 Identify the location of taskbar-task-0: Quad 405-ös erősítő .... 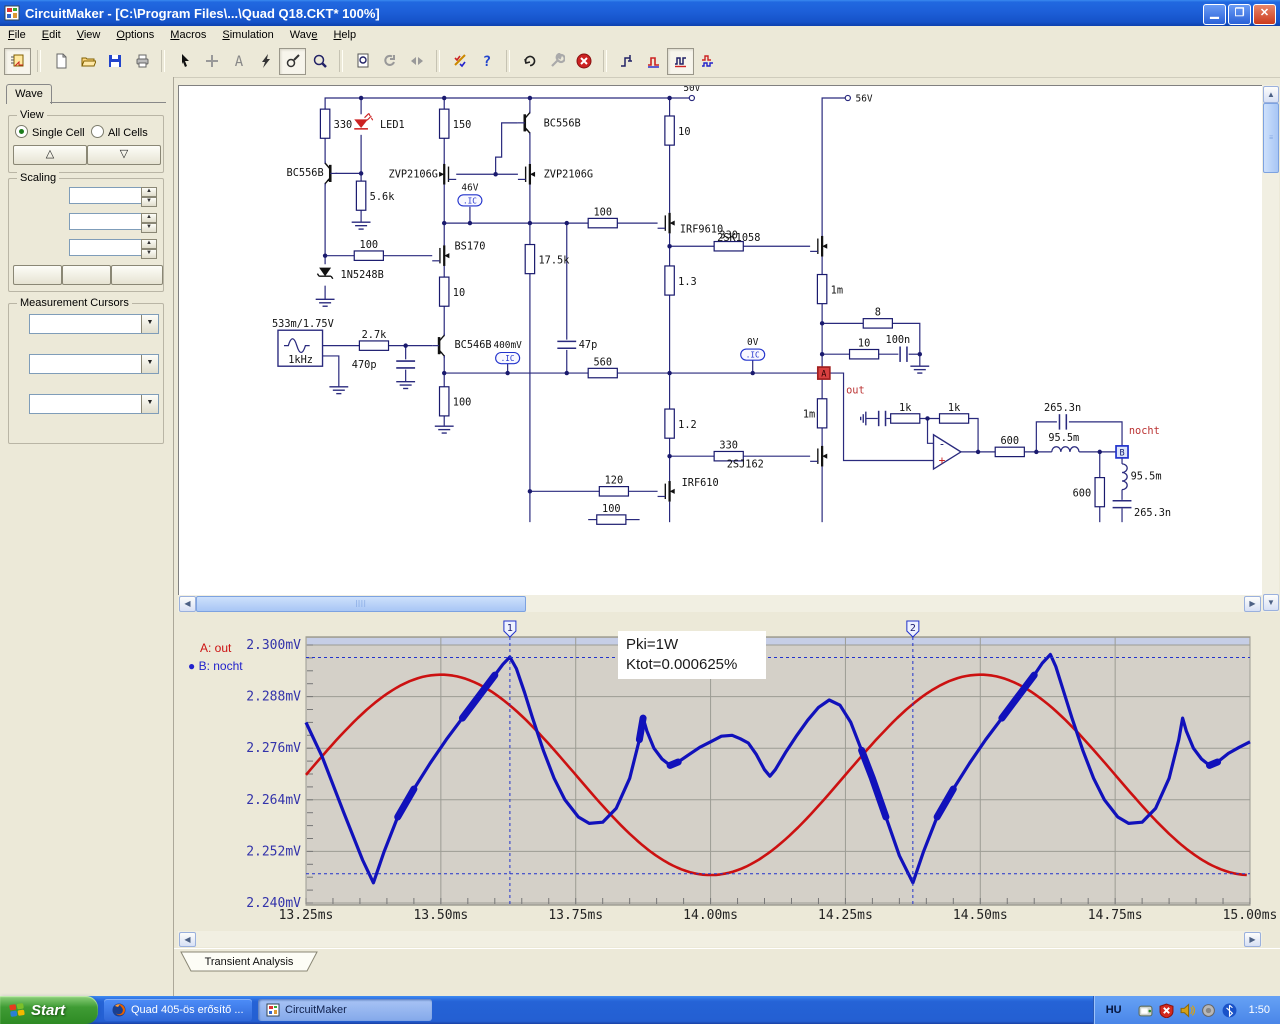
(178, 1010).